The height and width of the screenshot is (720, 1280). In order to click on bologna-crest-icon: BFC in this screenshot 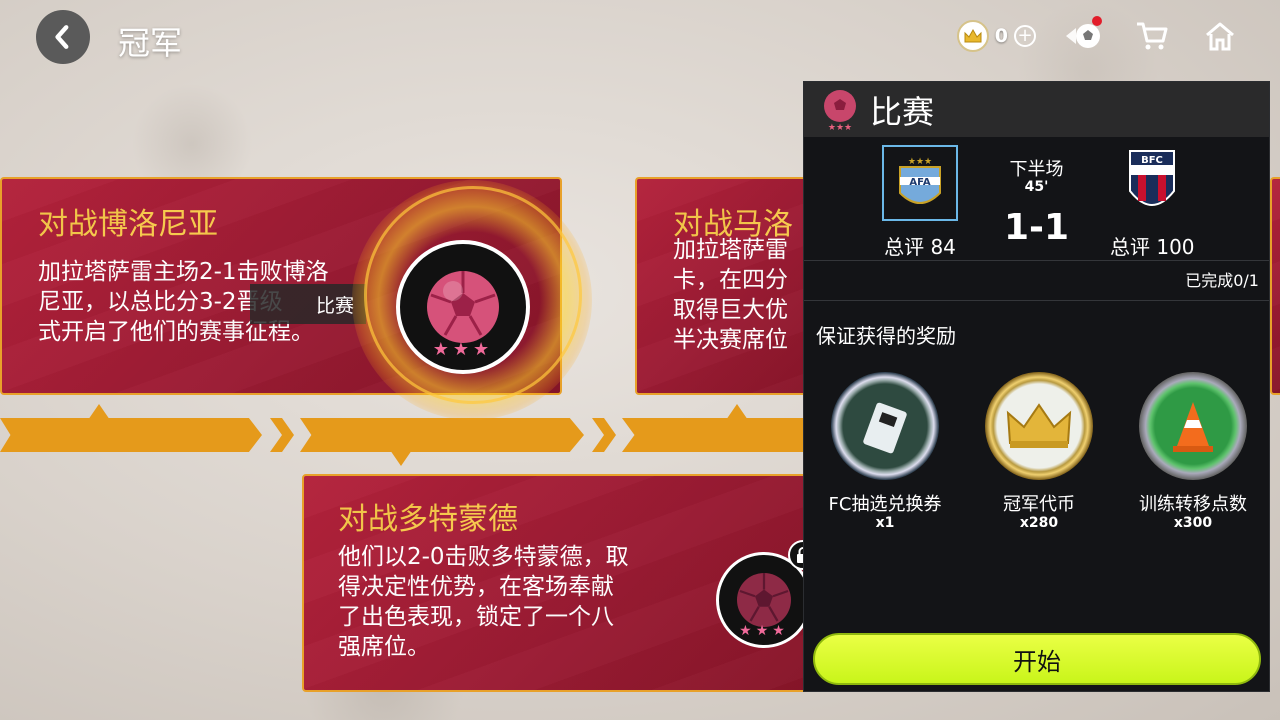, I will do `click(1152, 183)`.